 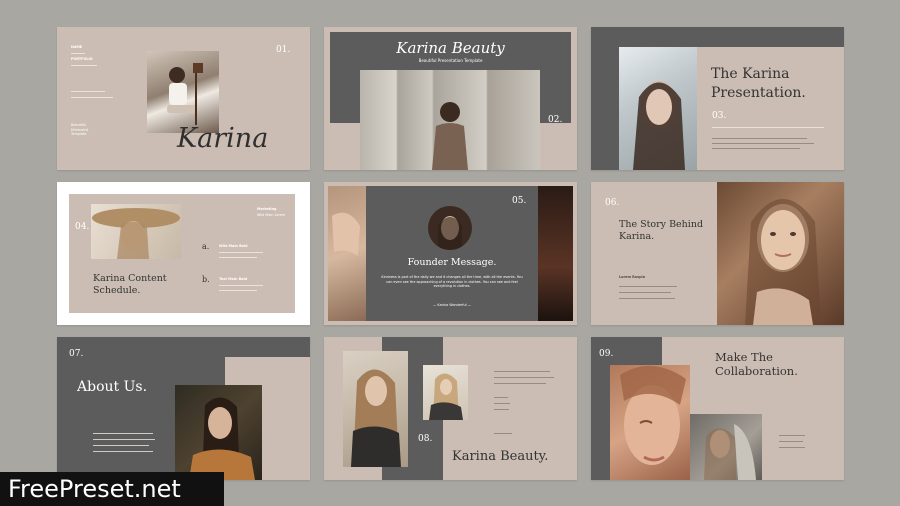 I want to click on slide-9-title: Make The Collaboration., so click(x=756, y=364).